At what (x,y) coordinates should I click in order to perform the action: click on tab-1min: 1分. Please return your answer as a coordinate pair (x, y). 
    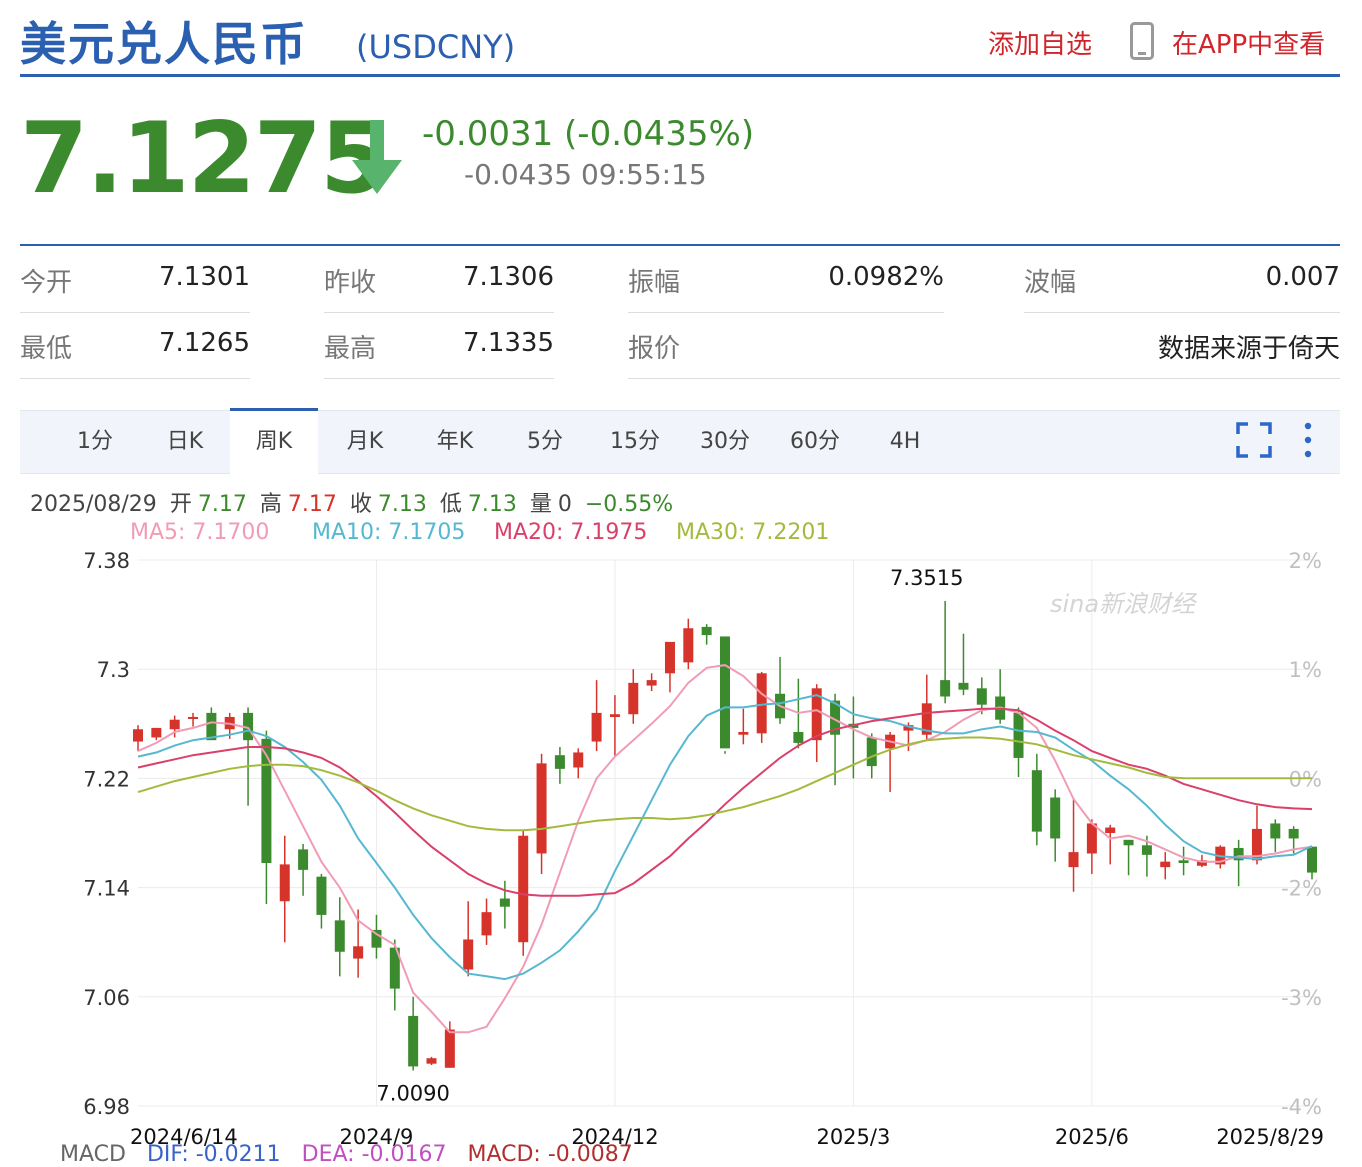
    Looking at the image, I should click on (95, 442).